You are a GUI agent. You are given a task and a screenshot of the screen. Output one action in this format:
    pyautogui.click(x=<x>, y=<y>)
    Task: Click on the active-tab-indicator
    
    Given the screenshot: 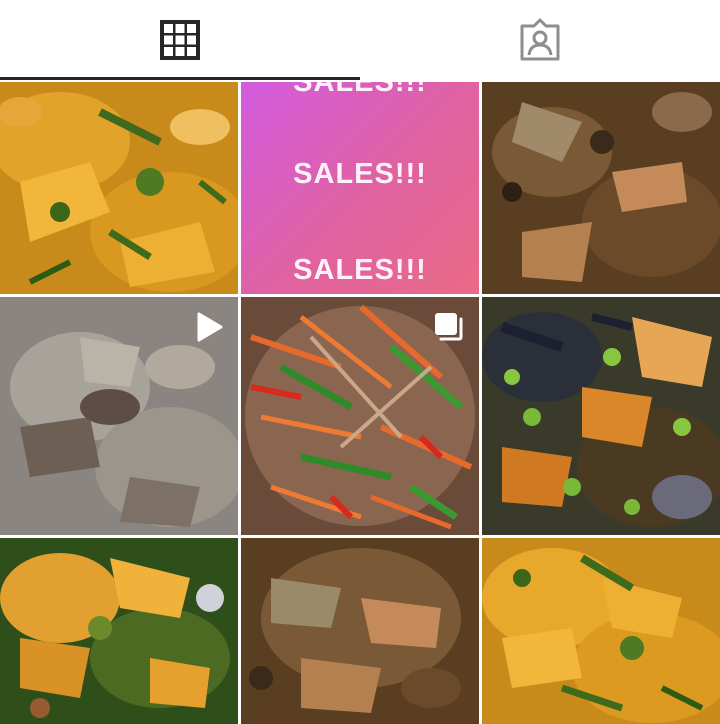 What is the action you would take?
    pyautogui.click(x=180, y=78)
    